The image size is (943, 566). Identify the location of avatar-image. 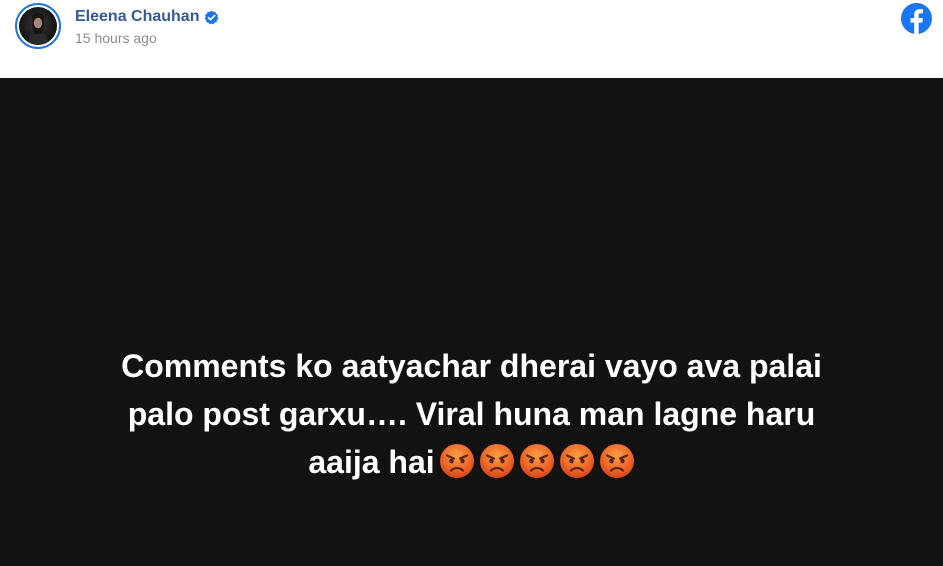
(38, 26).